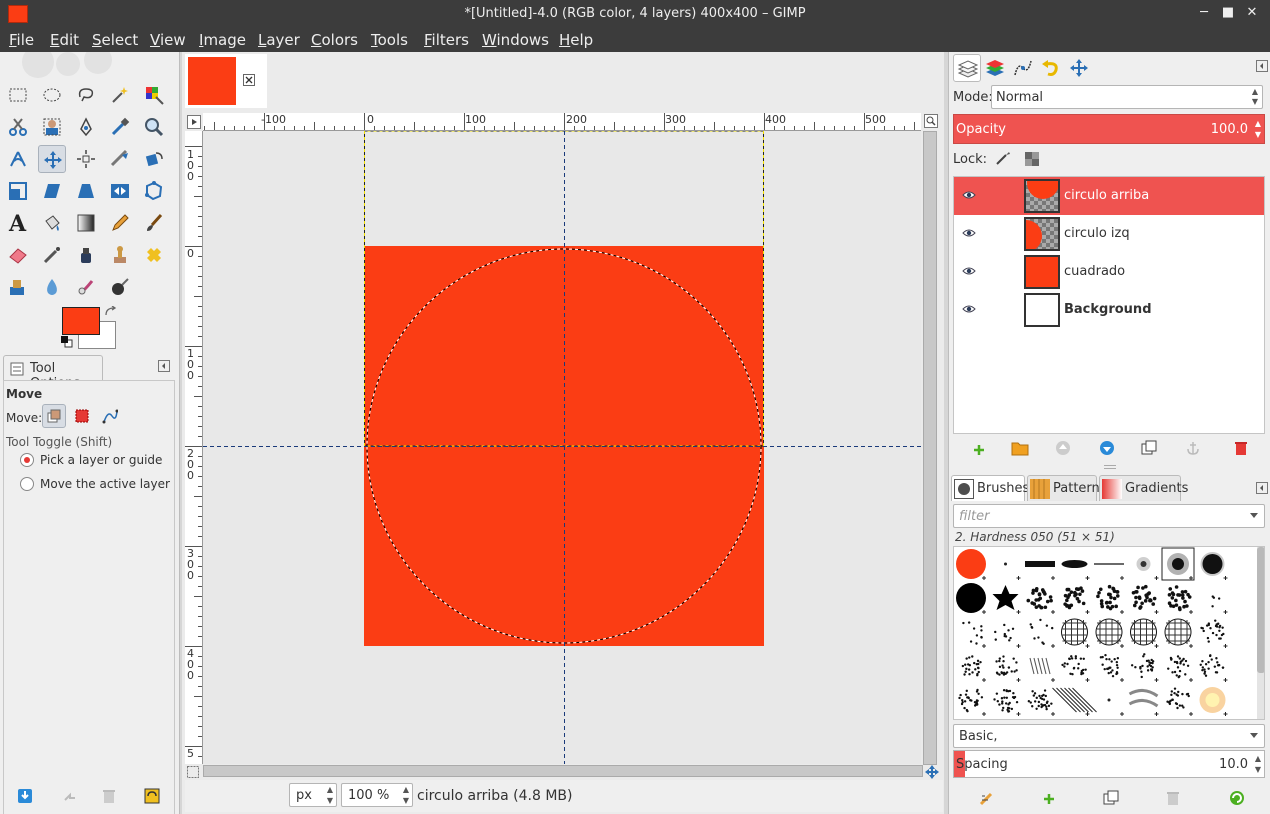 The image size is (1270, 814). I want to click on dock-separator-handle, so click(1110, 467).